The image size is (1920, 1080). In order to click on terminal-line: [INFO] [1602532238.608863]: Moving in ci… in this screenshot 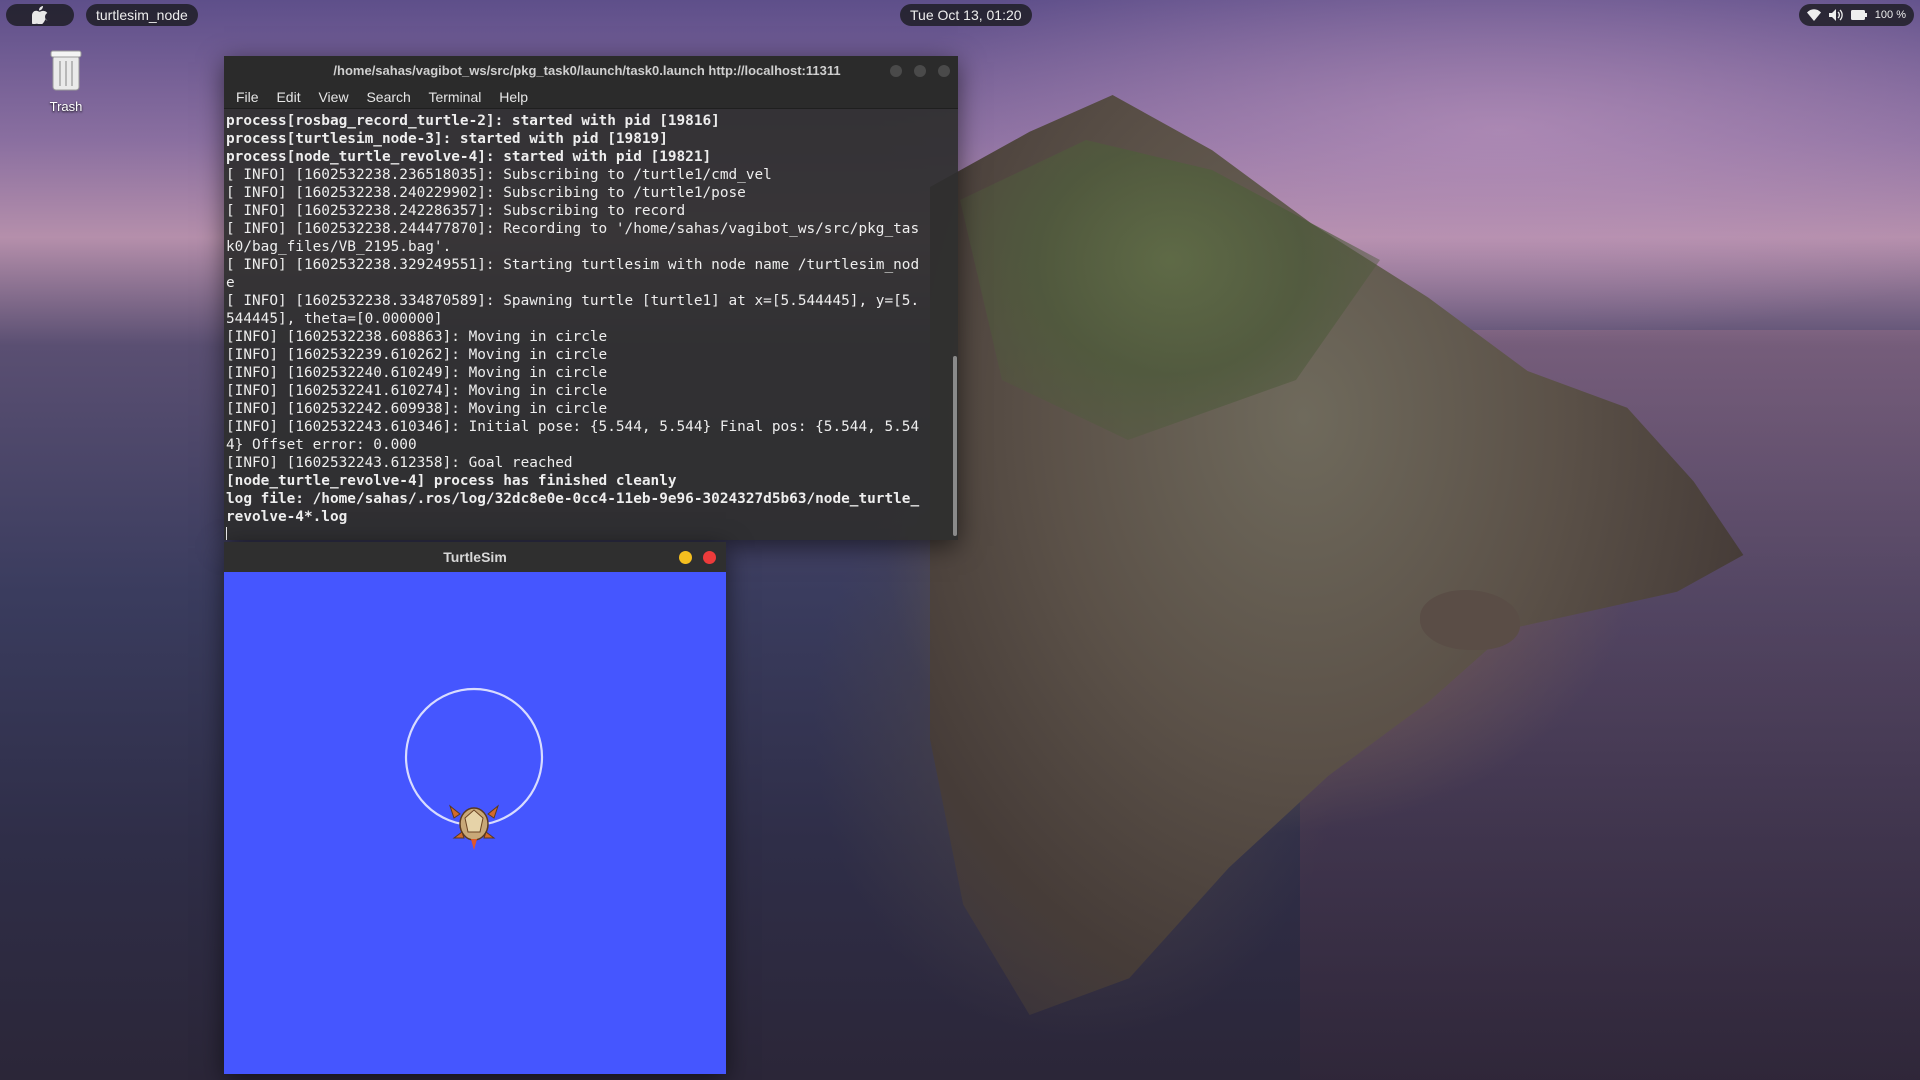, I will do `click(417, 337)`.